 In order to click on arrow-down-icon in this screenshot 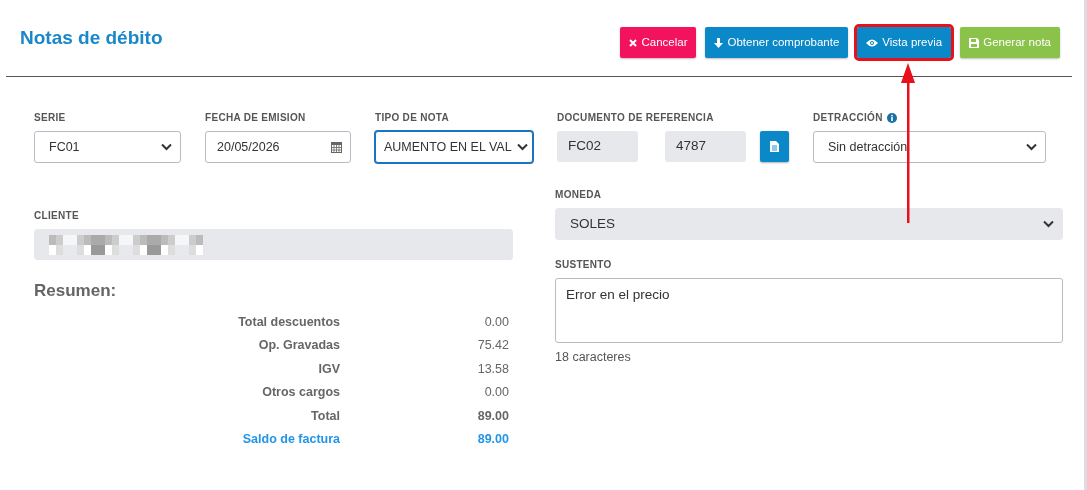, I will do `click(719, 42)`.